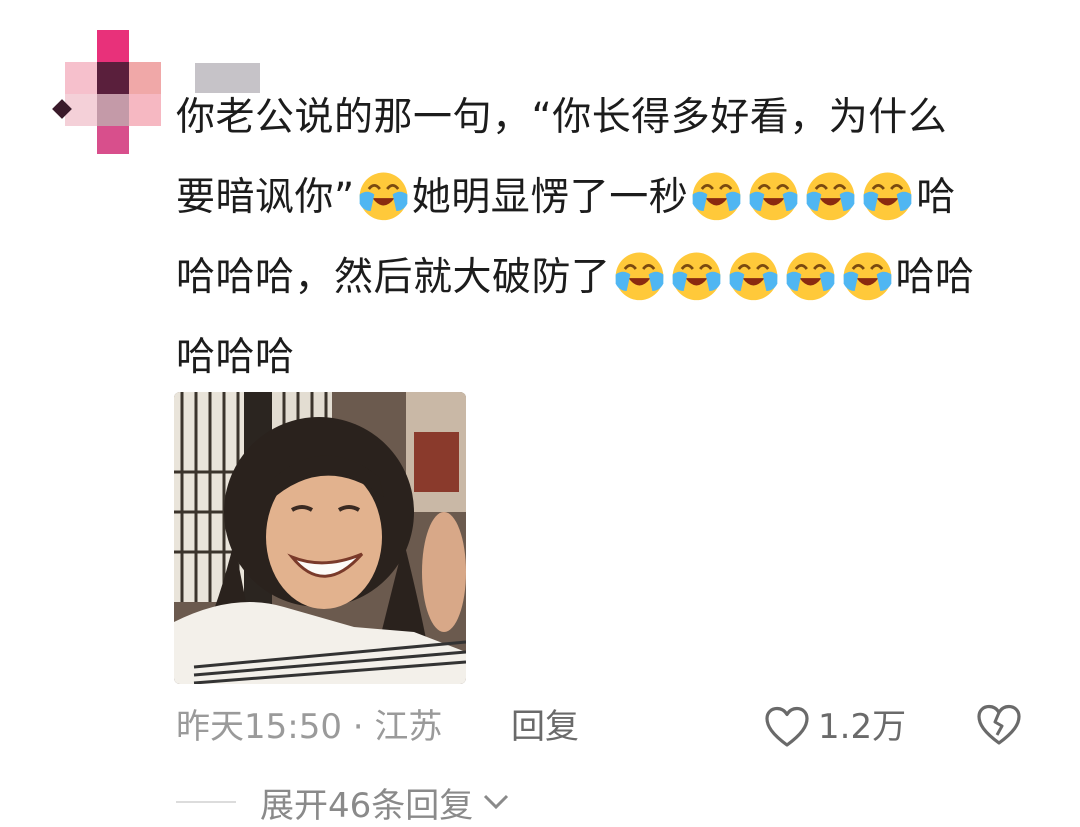 The height and width of the screenshot is (827, 1080). Describe the element at coordinates (496, 802) in the screenshot. I see `chevron-down-icon` at that location.